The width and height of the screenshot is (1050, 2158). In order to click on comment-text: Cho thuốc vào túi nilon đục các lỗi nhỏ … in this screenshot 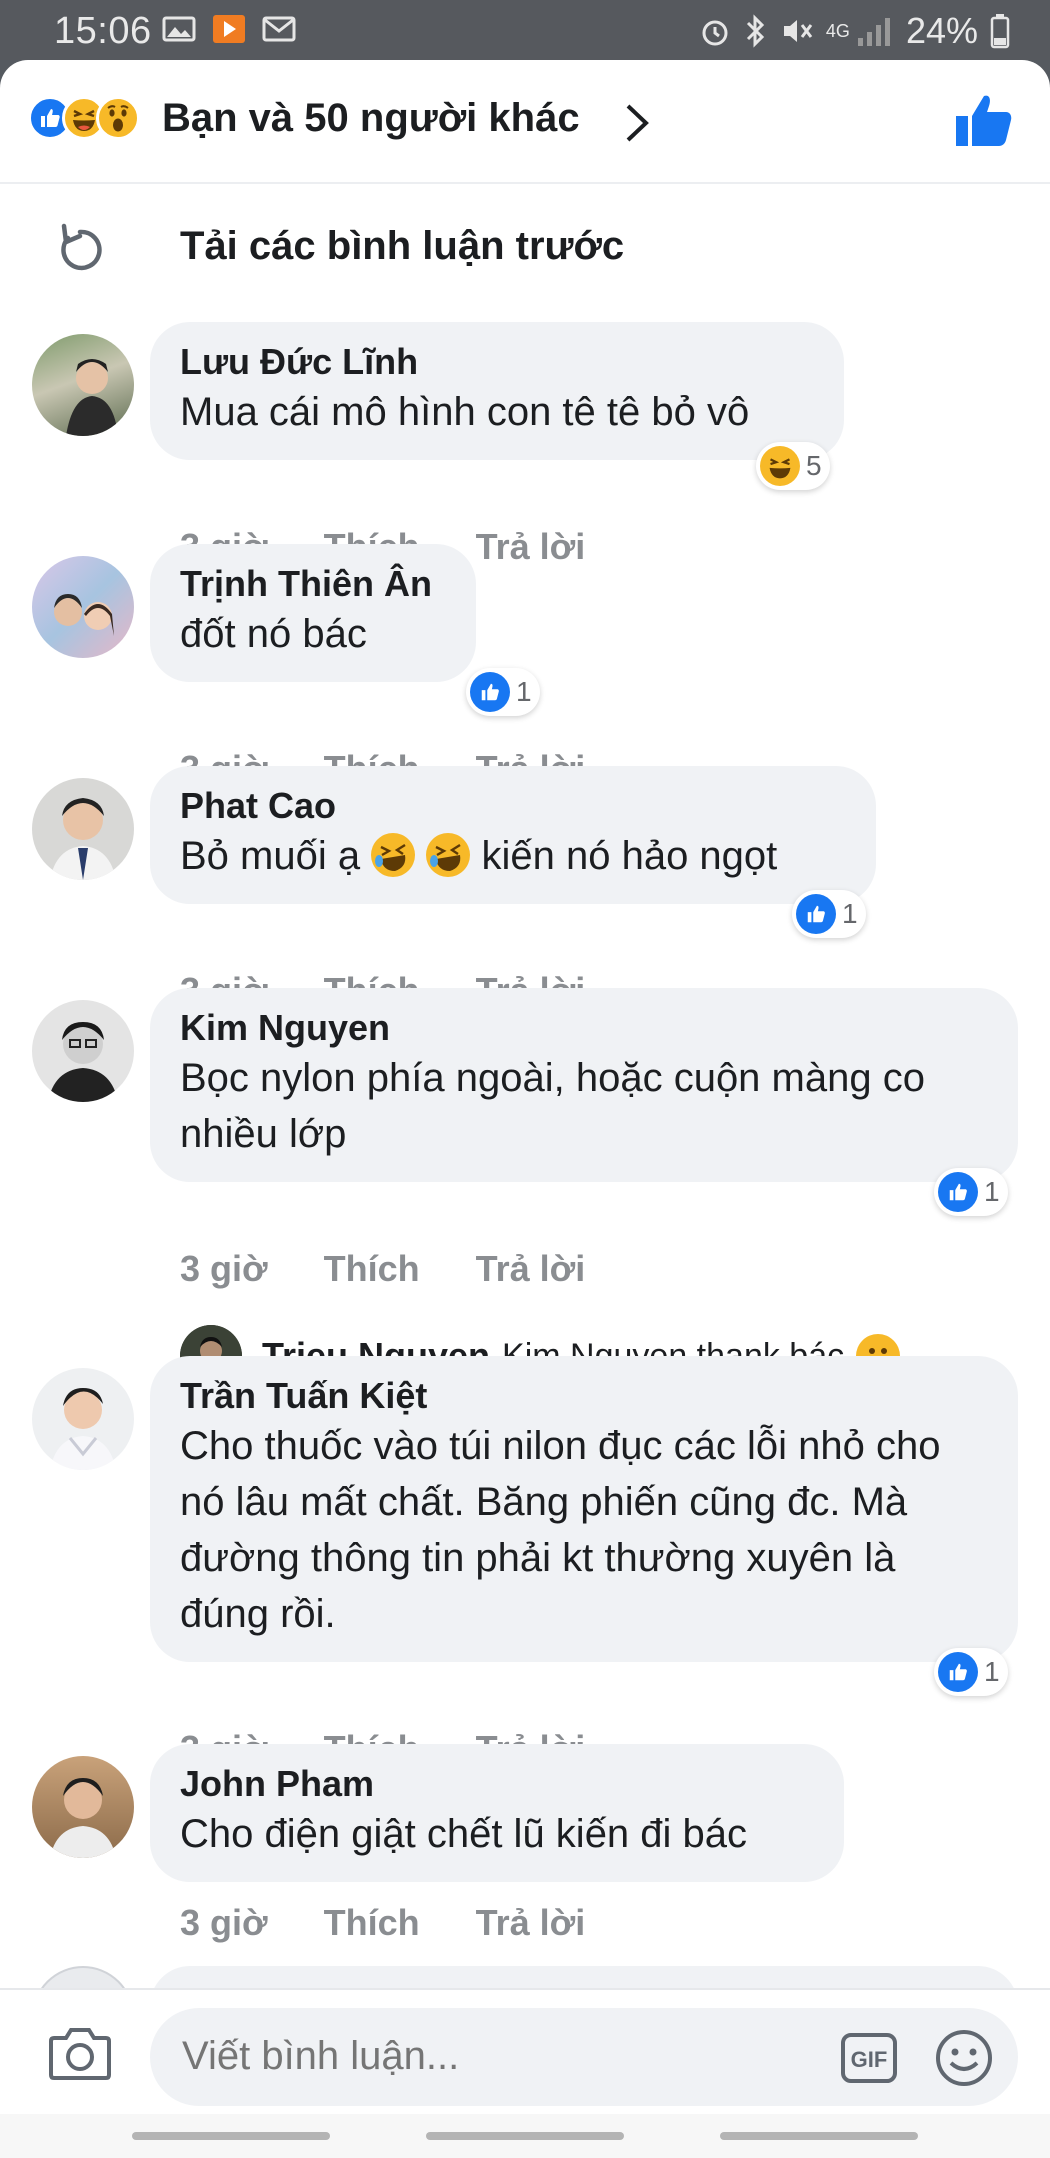, I will do `click(560, 1530)`.